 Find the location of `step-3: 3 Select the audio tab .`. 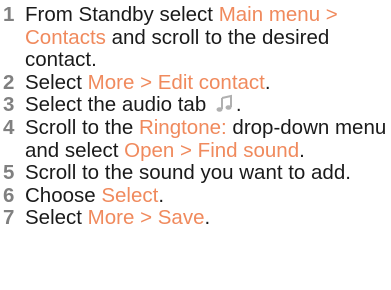

step-3: 3 Select the audio tab . is located at coordinates (195, 105).